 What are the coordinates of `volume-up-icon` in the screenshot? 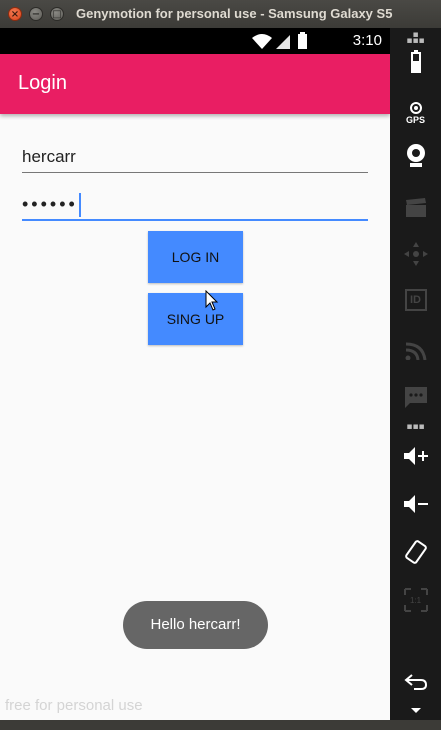 It's located at (415, 456).